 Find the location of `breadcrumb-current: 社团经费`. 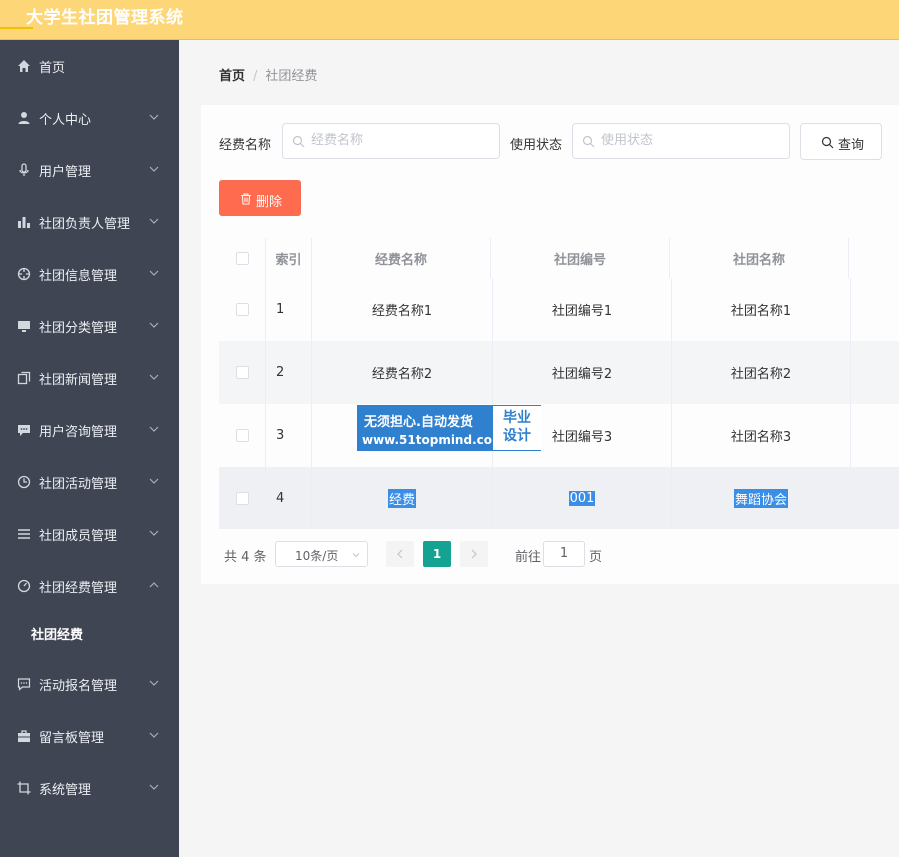

breadcrumb-current: 社团经费 is located at coordinates (291, 76).